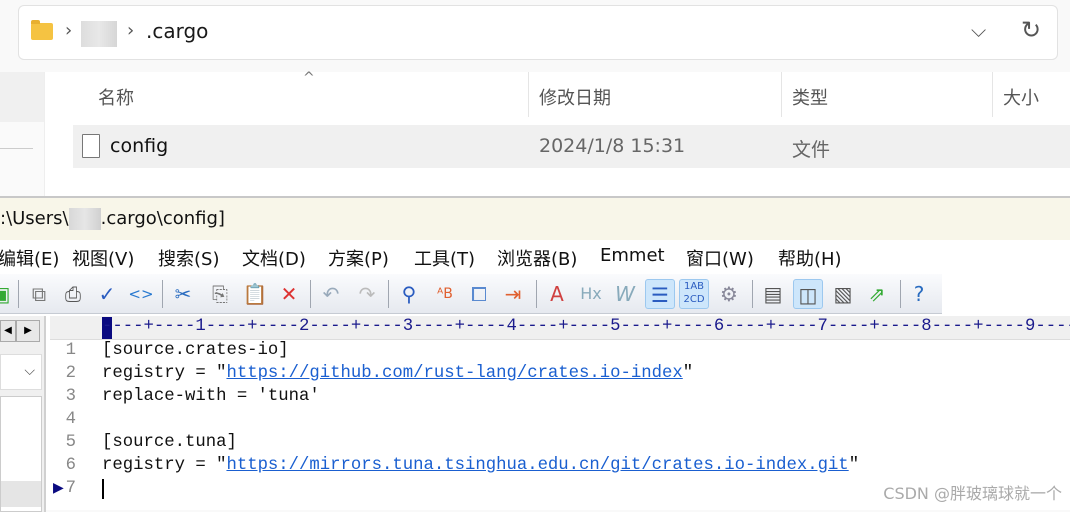  Describe the element at coordinates (70, 419) in the screenshot. I see `line-number: 4` at that location.